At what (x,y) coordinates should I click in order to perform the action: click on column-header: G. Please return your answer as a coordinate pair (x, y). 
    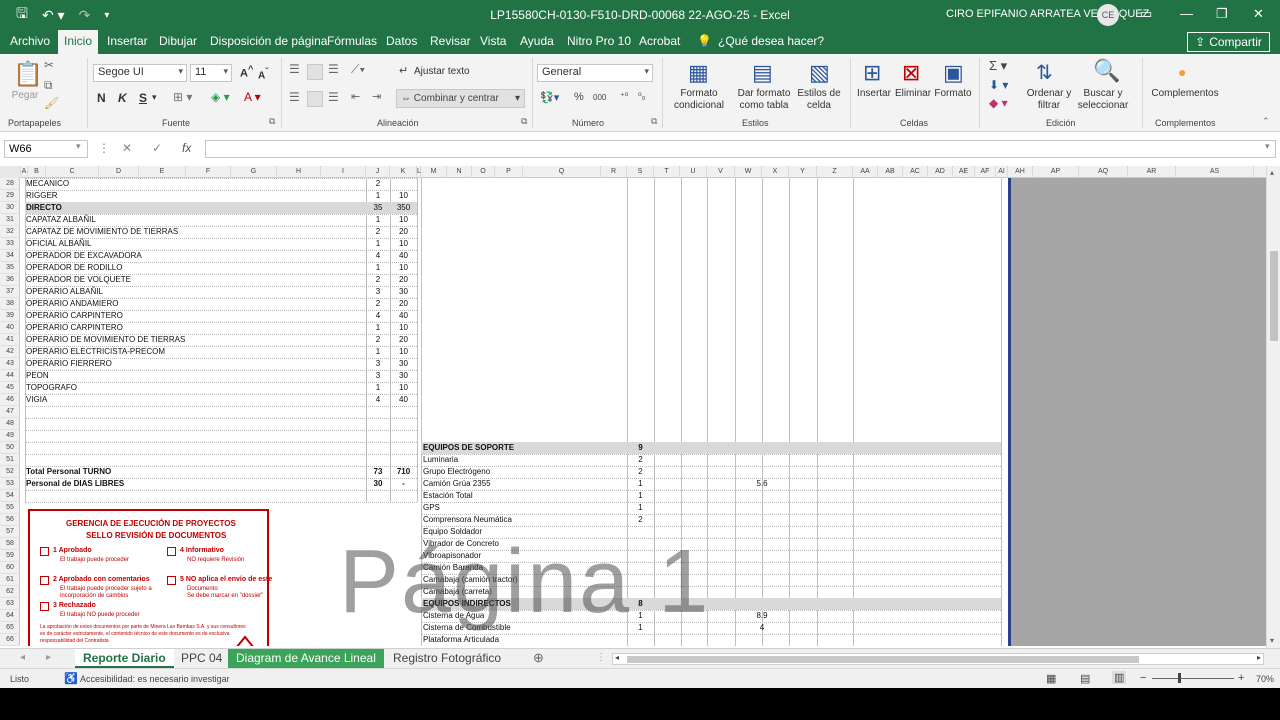
    Looking at the image, I should click on (254, 172).